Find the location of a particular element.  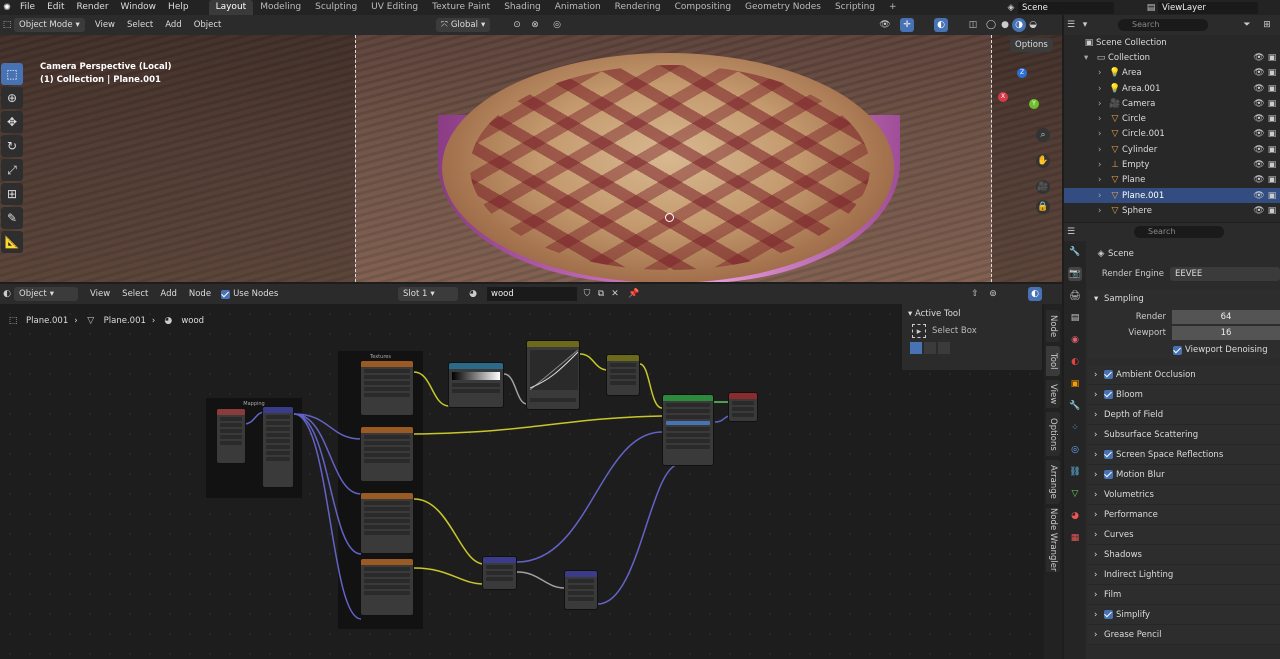

principled-bsdf-node is located at coordinates (688, 430).